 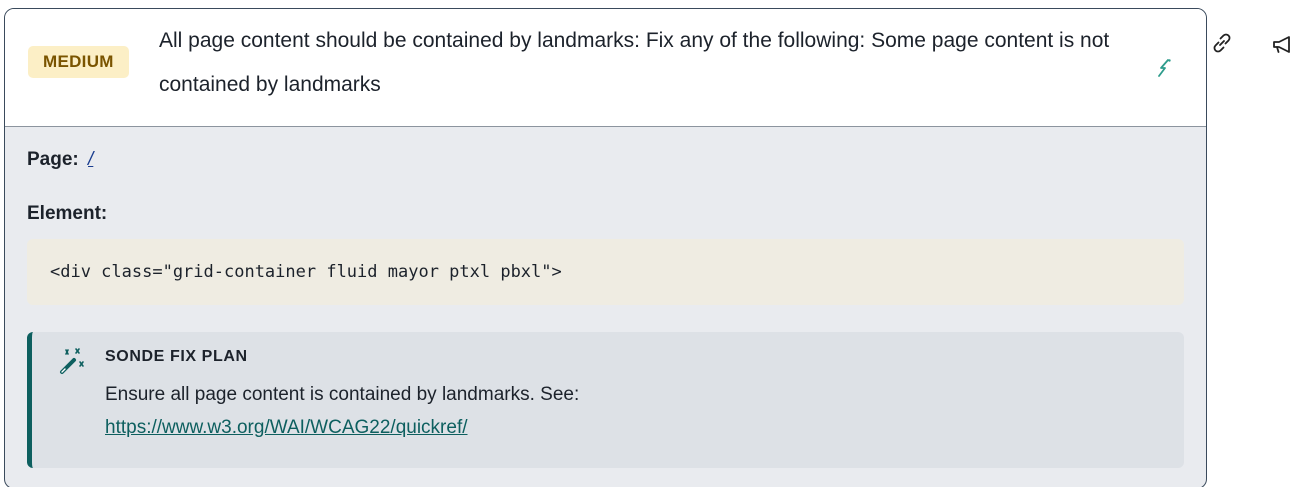 I want to click on severity-badge: MEDIUM, so click(x=78, y=62).